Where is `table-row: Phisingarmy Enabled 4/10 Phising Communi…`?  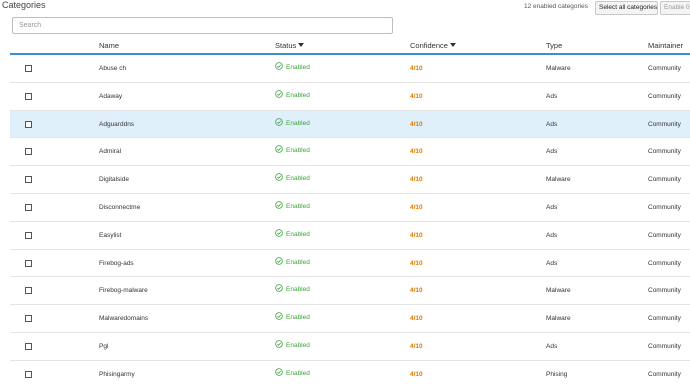
table-row: Phisingarmy Enabled 4/10 Phising Communi… is located at coordinates (350, 373).